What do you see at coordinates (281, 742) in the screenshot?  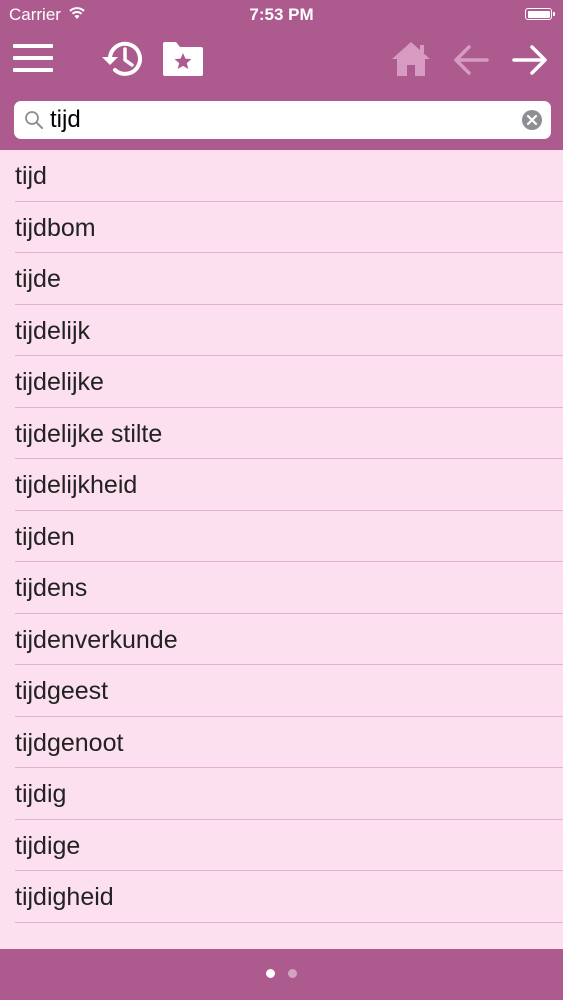 I see `list-item: tijdgenoot` at bounding box center [281, 742].